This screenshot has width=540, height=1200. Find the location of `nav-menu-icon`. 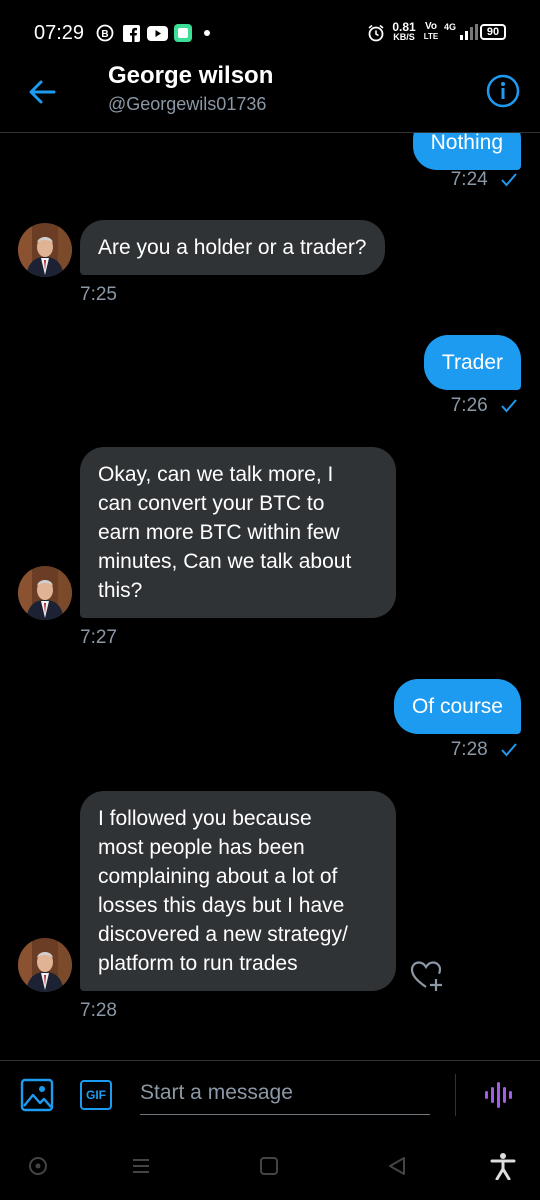

nav-menu-icon is located at coordinates (141, 1166).